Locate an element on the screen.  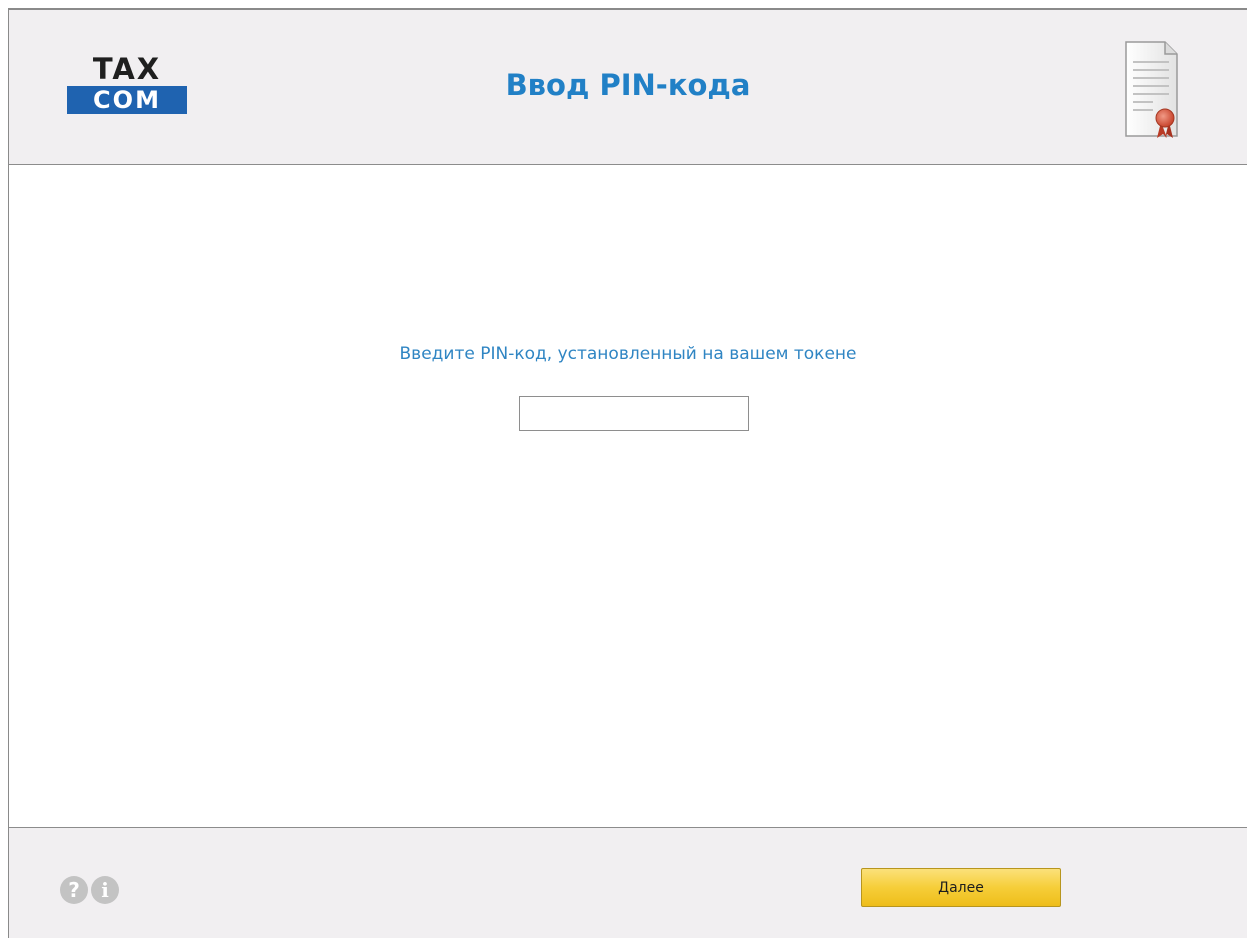
info-icon: i is located at coordinates (105, 890).